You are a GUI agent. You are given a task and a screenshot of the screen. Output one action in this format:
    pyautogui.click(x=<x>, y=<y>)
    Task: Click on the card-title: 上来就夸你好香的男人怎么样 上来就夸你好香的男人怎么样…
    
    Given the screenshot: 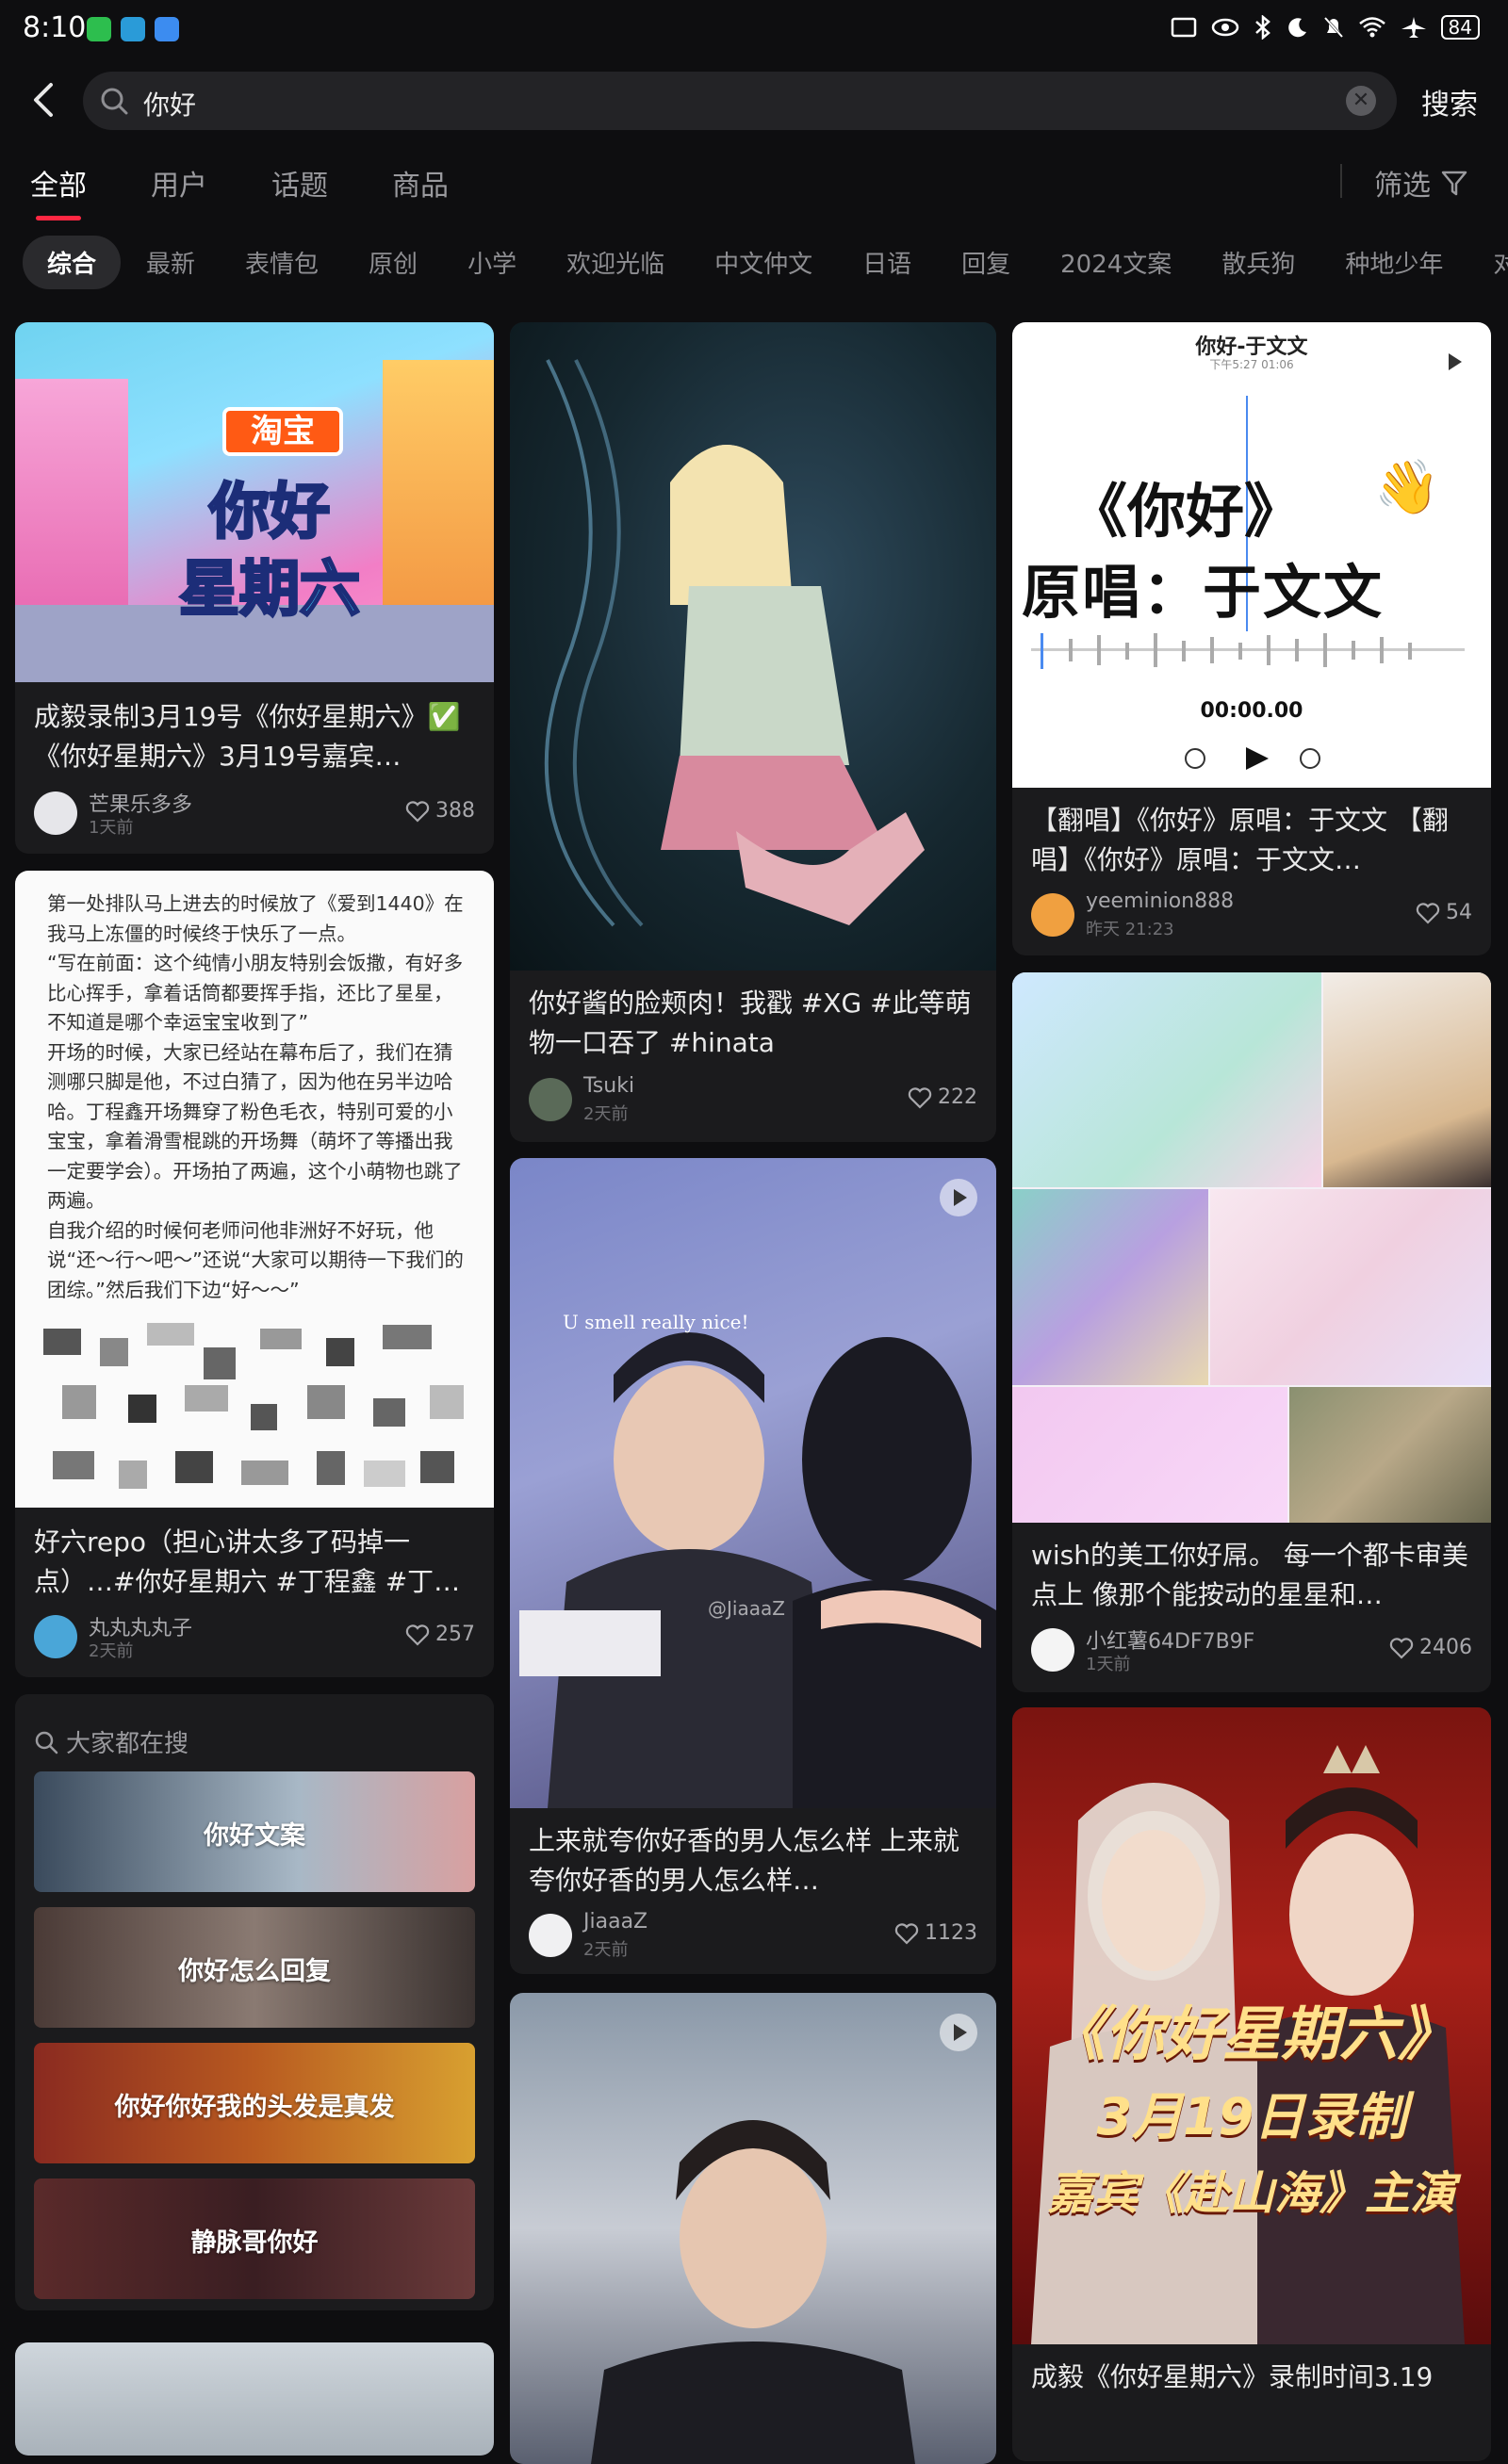 What is the action you would take?
    pyautogui.click(x=744, y=1860)
    